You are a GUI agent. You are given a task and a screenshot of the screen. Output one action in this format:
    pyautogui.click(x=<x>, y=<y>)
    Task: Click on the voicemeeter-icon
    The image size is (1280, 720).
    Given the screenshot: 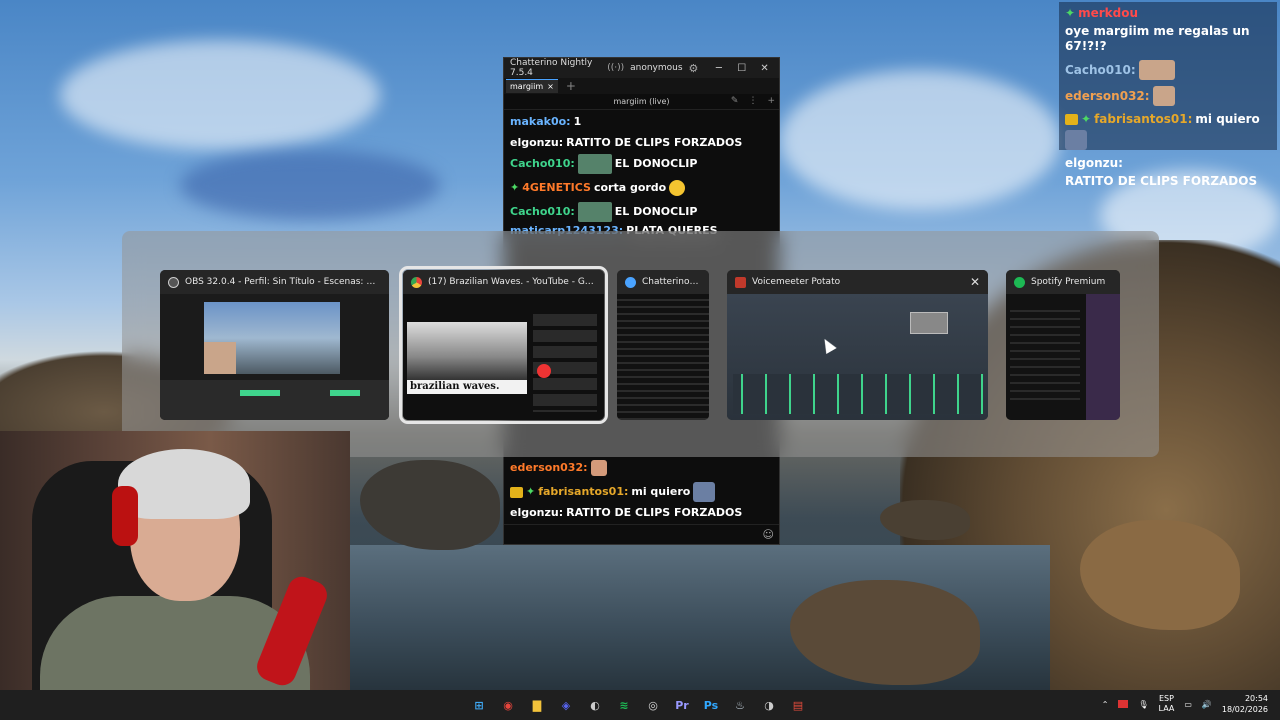 What is the action you would take?
    pyautogui.click(x=740, y=282)
    